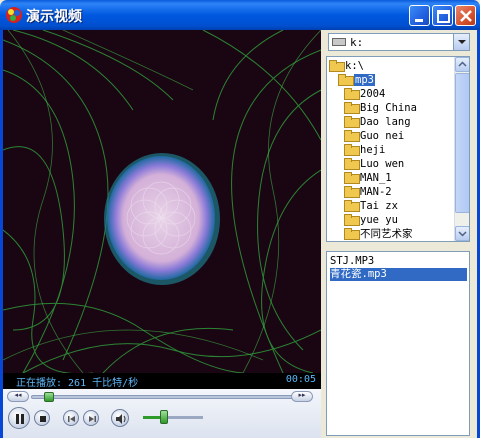 The height and width of the screenshot is (438, 480). I want to click on elapsed-time: 00:05, so click(300, 379).